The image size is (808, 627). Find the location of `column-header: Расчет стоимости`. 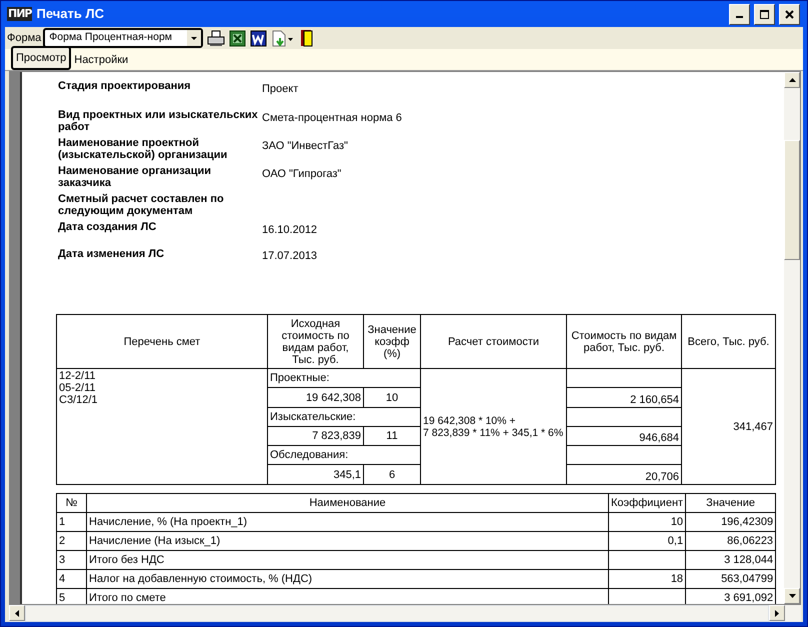

column-header: Расчет стоимости is located at coordinates (493, 341).